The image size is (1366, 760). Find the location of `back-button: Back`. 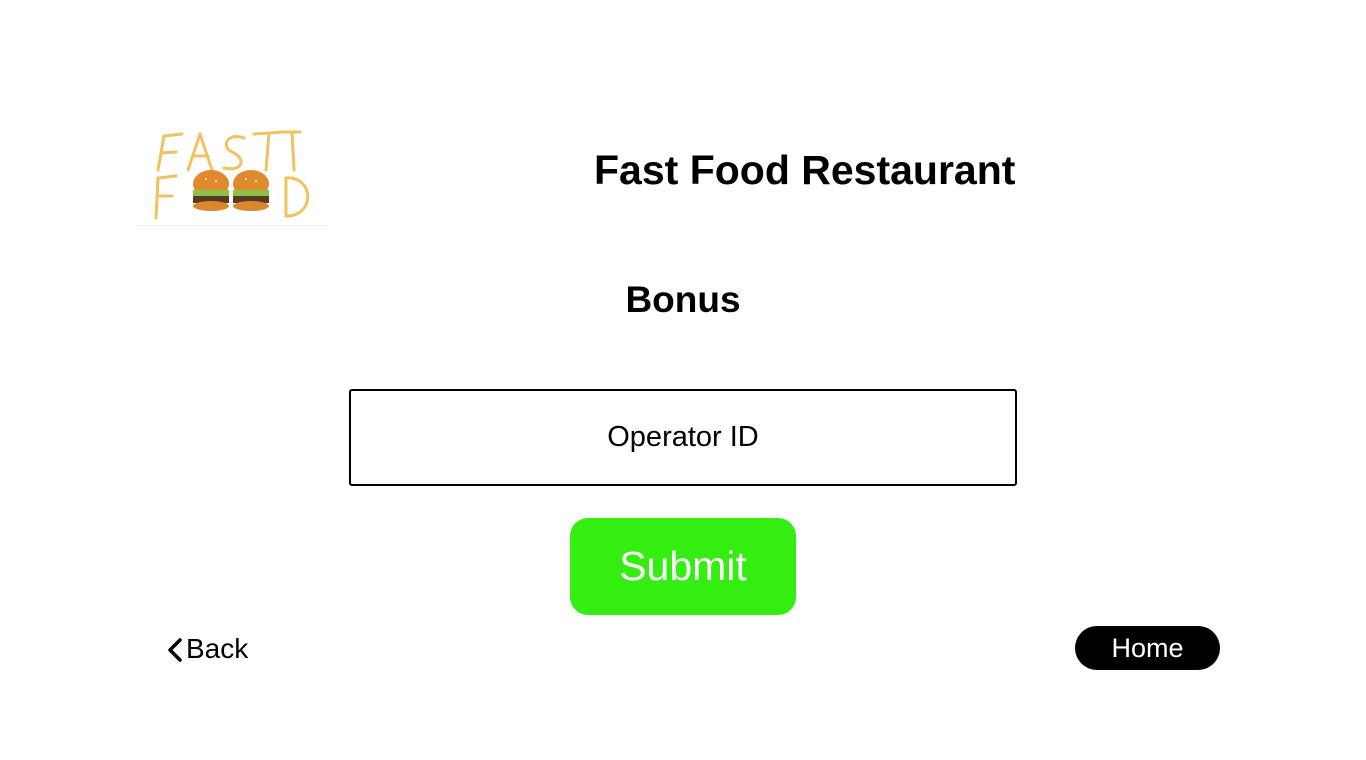

back-button: Back is located at coordinates (207, 649).